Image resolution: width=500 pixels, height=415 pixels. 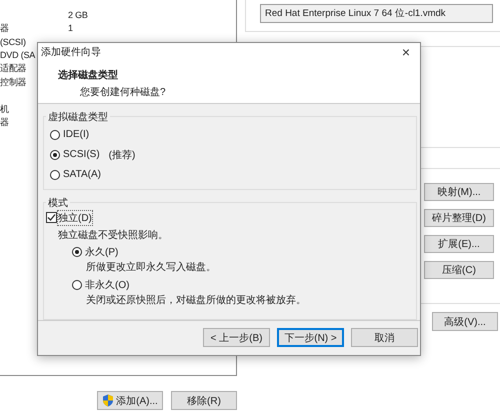 What do you see at coordinates (151, 267) in the screenshot?
I see `option-description: 所做更改立即永久写入磁盘。` at bounding box center [151, 267].